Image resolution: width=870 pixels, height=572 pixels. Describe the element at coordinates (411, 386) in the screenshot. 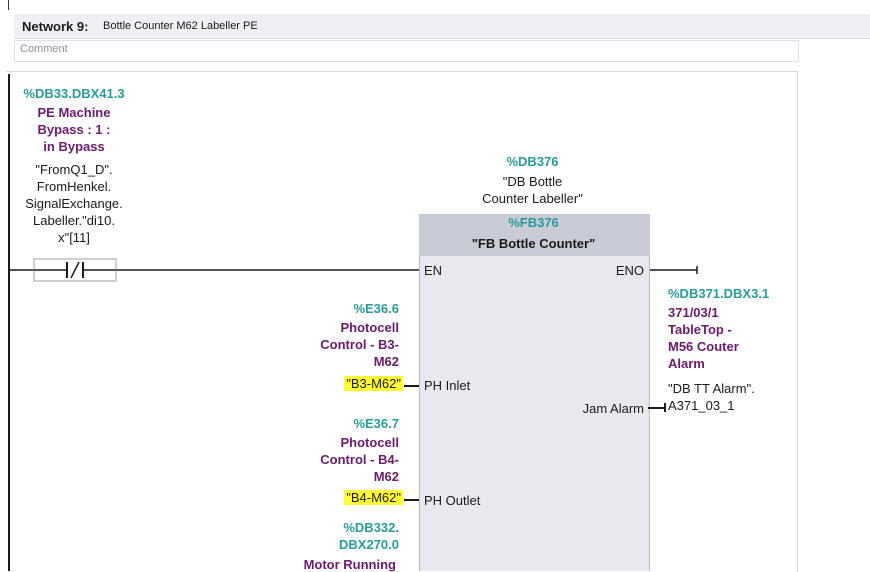

I see `ph-inlet-wire` at that location.